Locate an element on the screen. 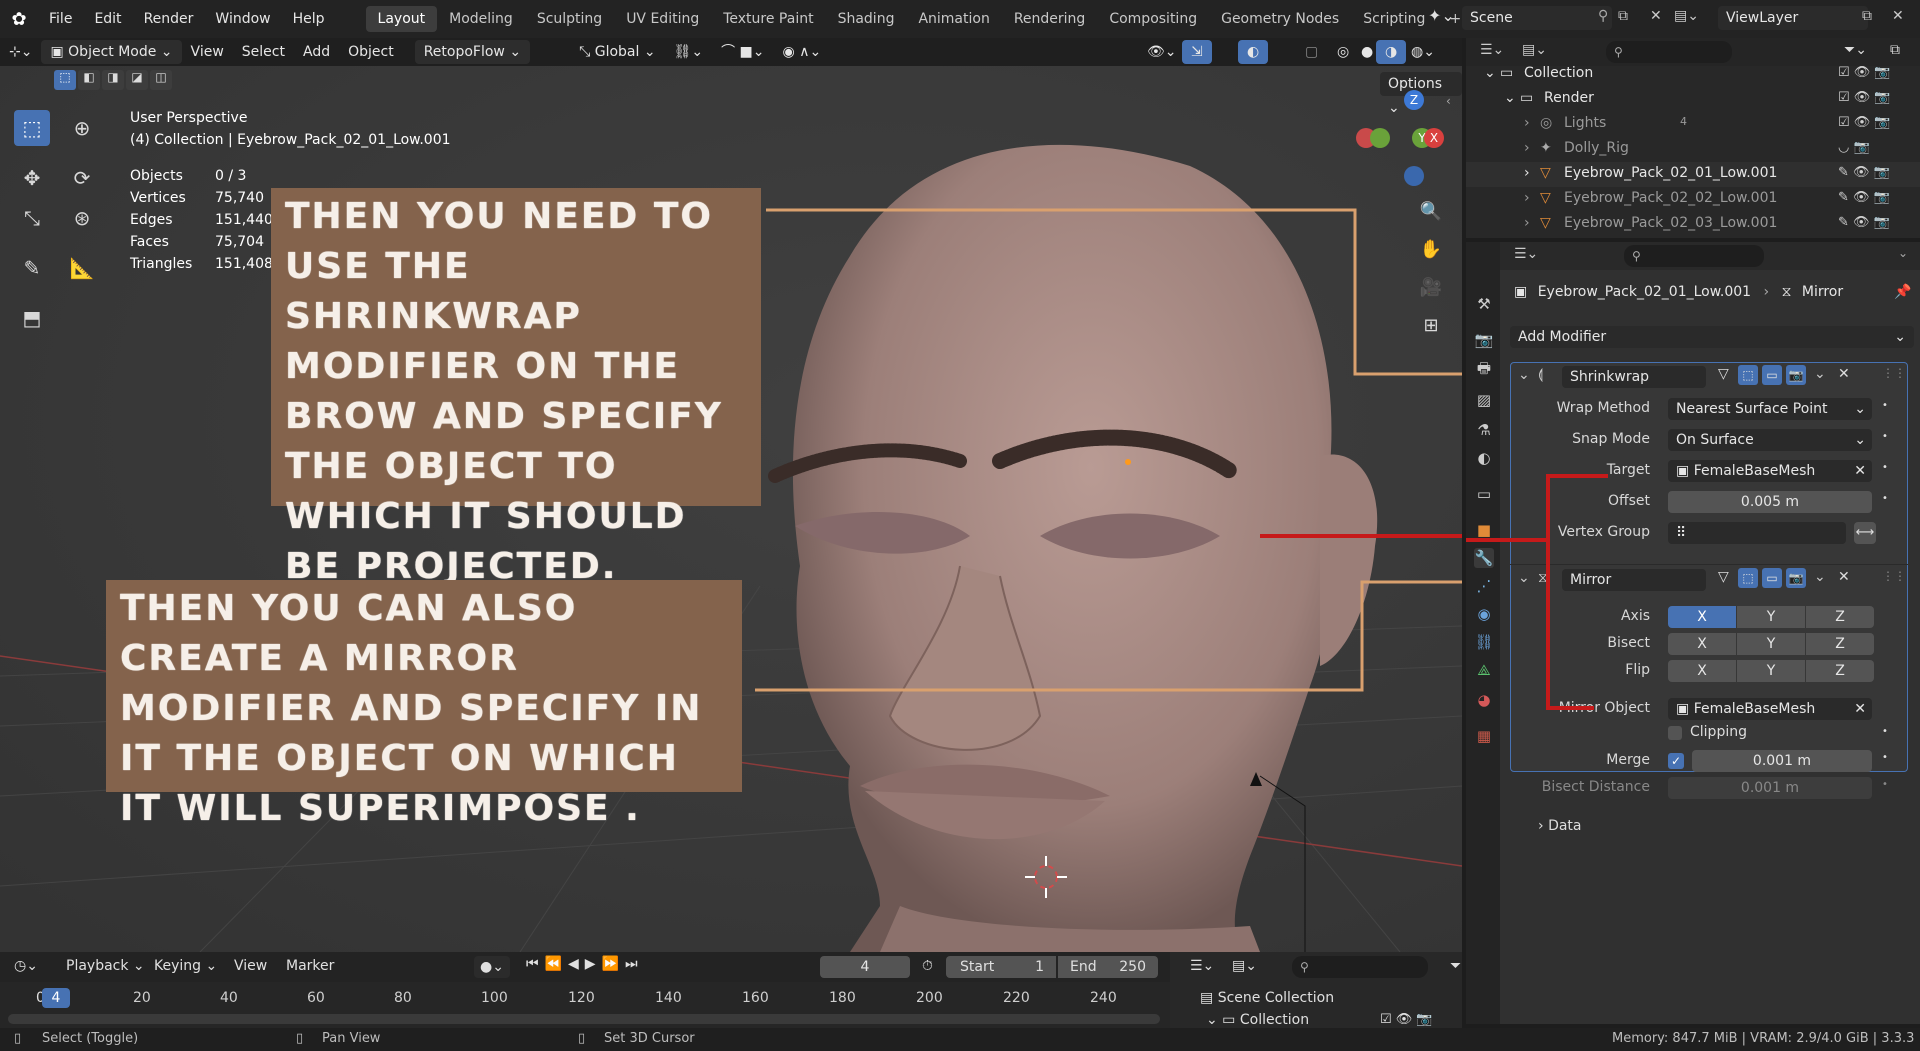  gizmo-z-axis: Z is located at coordinates (1414, 100).